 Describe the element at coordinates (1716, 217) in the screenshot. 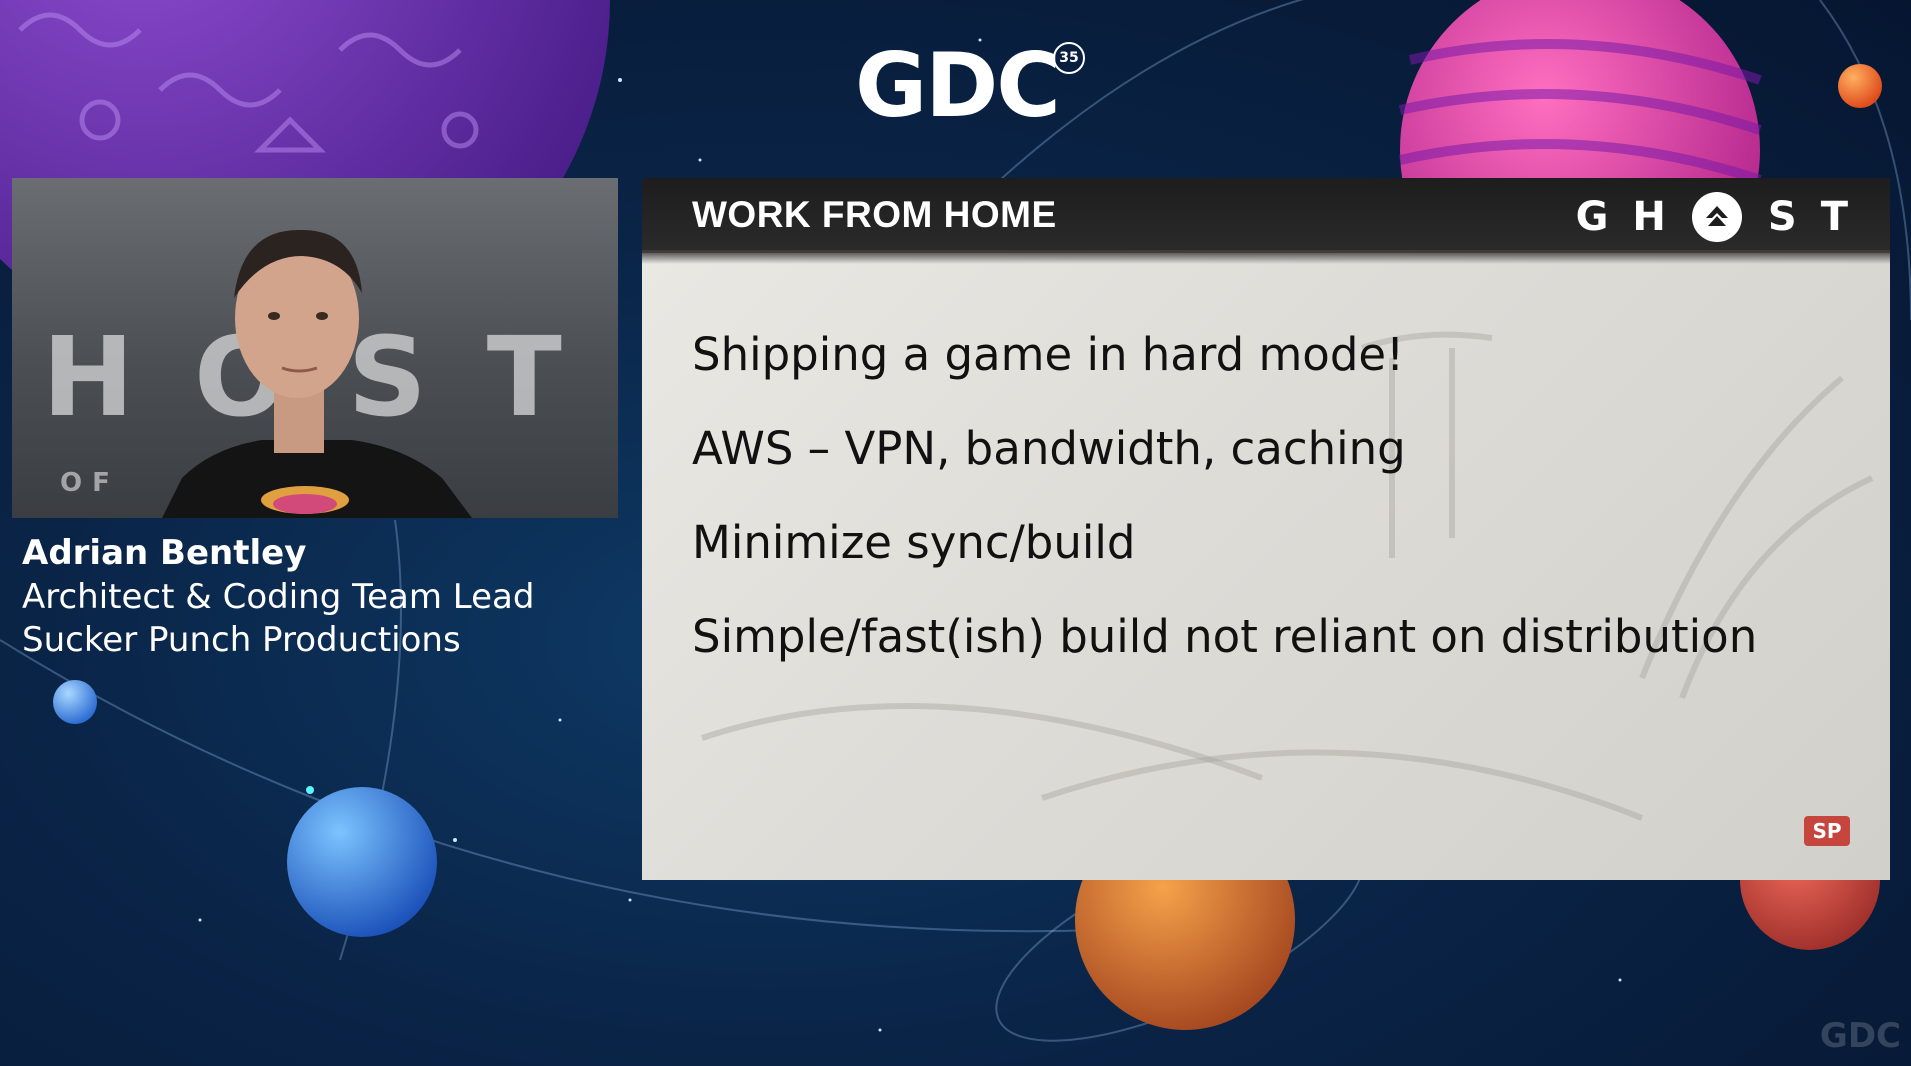

I see `ghost-emblem-icon` at that location.